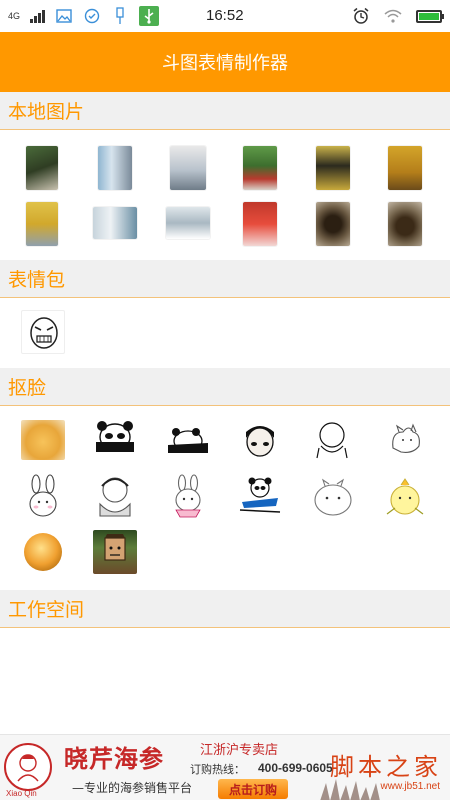 The height and width of the screenshot is (800, 450). Describe the element at coordinates (37, 280) in the screenshot. I see `section-title: 表情包` at that location.